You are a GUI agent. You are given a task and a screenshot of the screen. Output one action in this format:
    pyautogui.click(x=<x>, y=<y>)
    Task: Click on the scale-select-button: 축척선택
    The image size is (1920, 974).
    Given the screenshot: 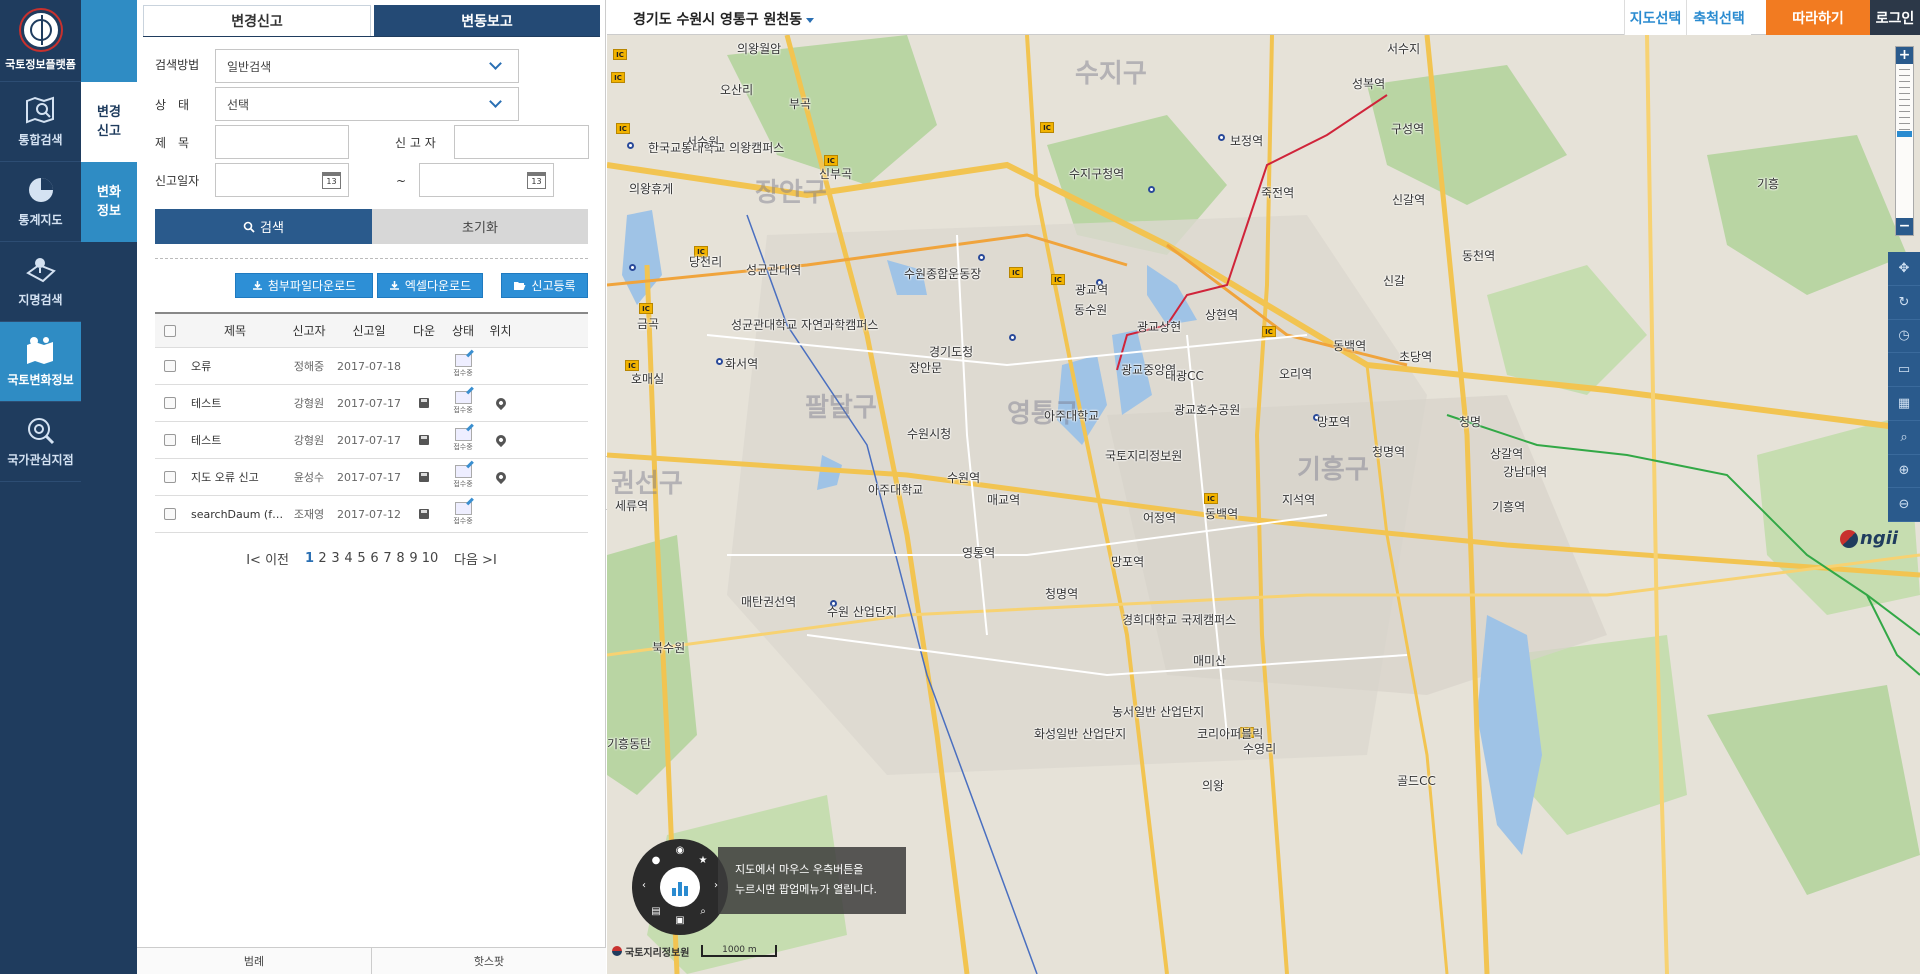 What is the action you would take?
    pyautogui.click(x=1718, y=17)
    